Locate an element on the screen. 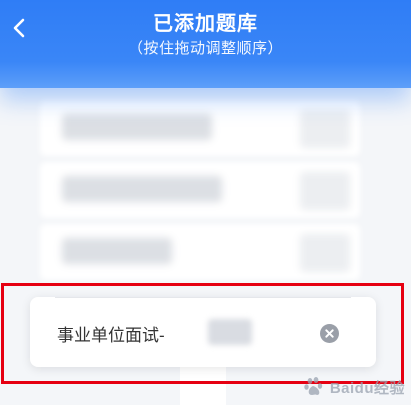 The image size is (411, 405). close-circle-icon is located at coordinates (329, 333).